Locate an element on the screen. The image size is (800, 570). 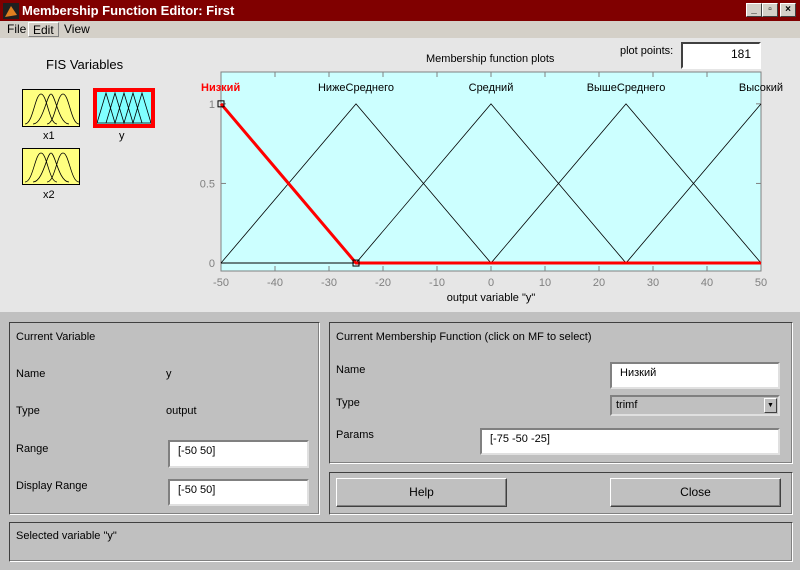
variable-x2 is located at coordinates (51, 166).